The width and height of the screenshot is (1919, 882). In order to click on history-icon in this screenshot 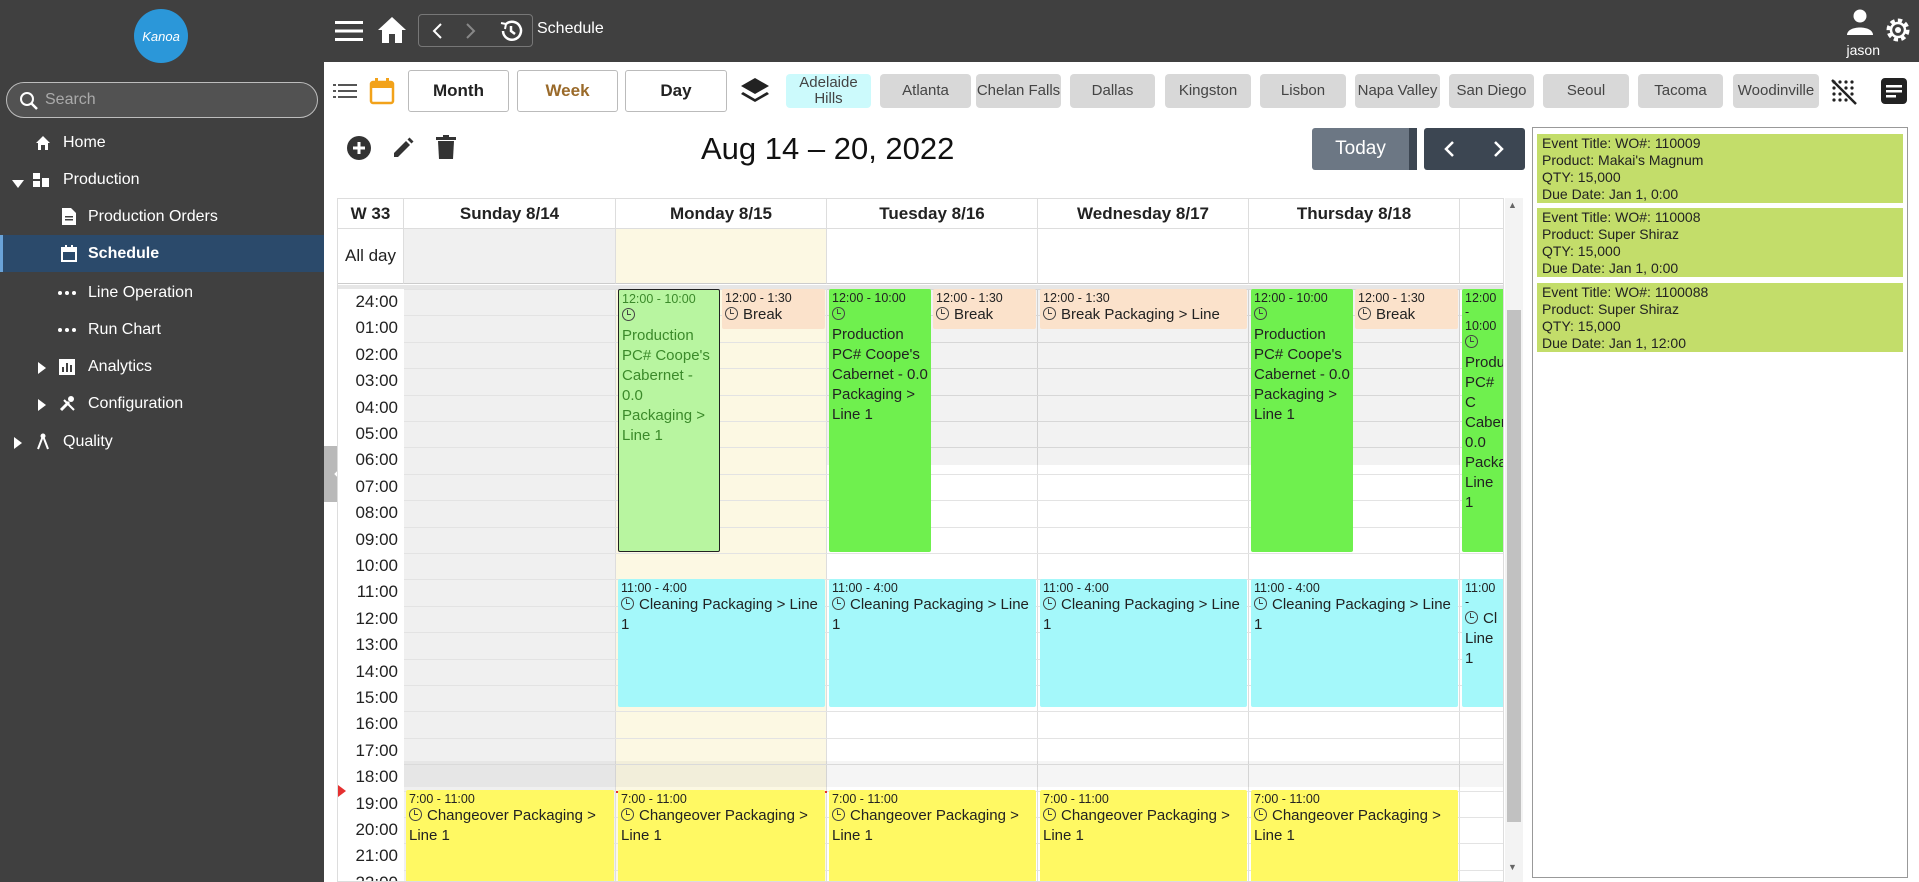, I will do `click(511, 31)`.